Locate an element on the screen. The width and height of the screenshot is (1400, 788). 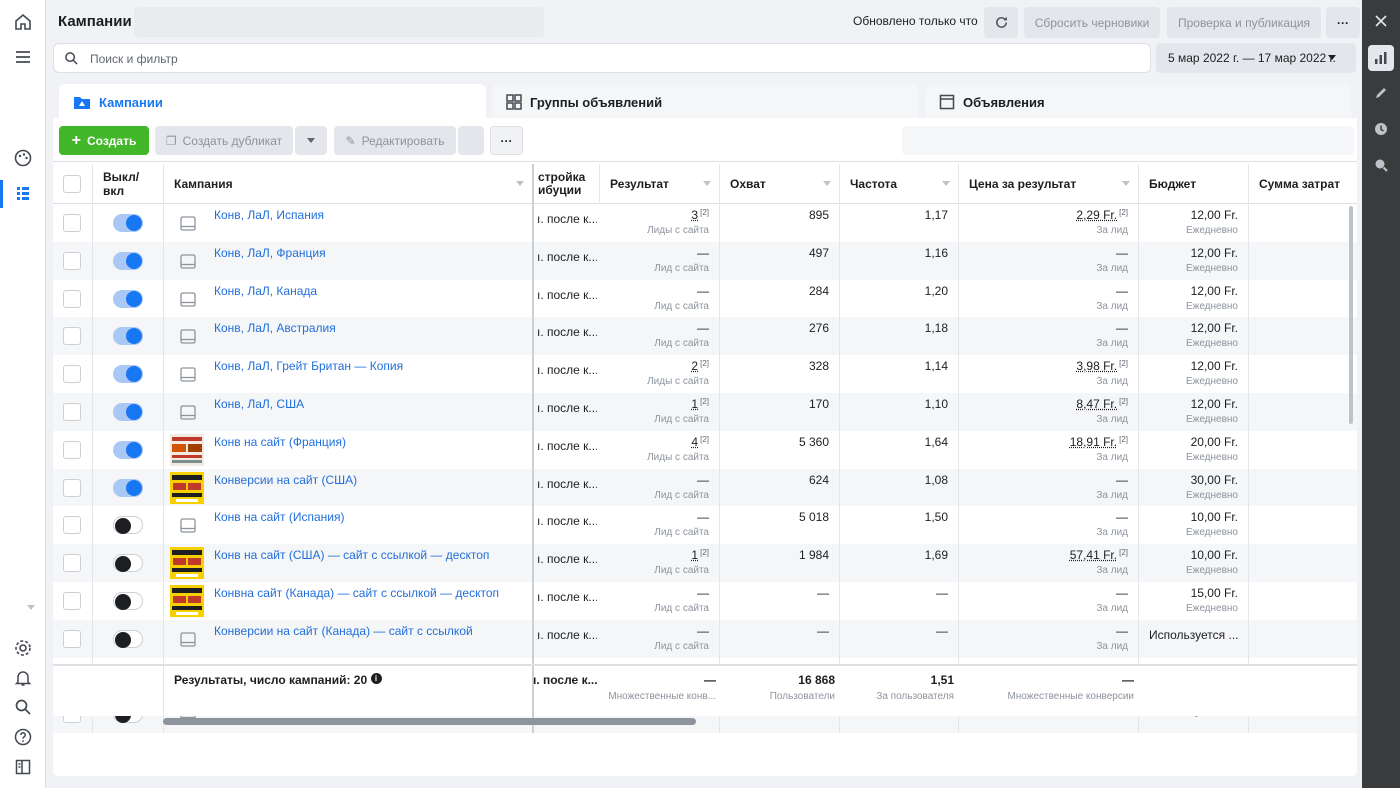
col-cost: Цена за результат is located at coordinates (1049, 184).